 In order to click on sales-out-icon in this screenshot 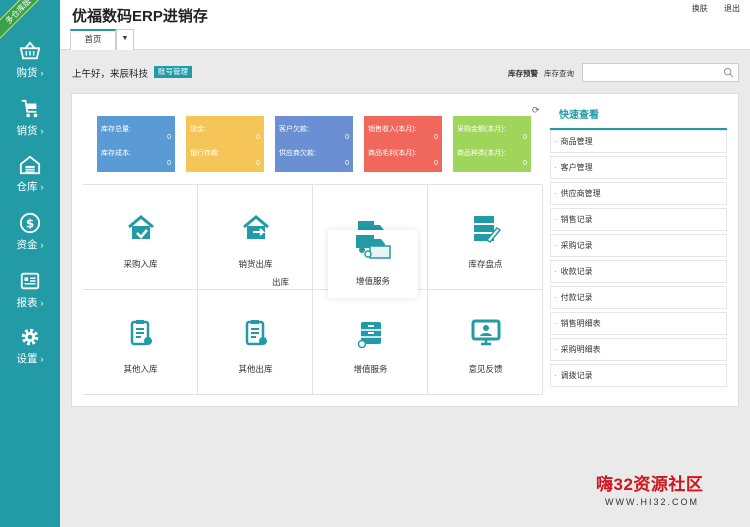, I will do `click(256, 227)`.